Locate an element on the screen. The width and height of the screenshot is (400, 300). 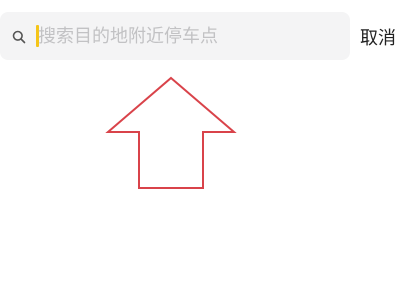
cancel-button: 取消 is located at coordinates (378, 37).